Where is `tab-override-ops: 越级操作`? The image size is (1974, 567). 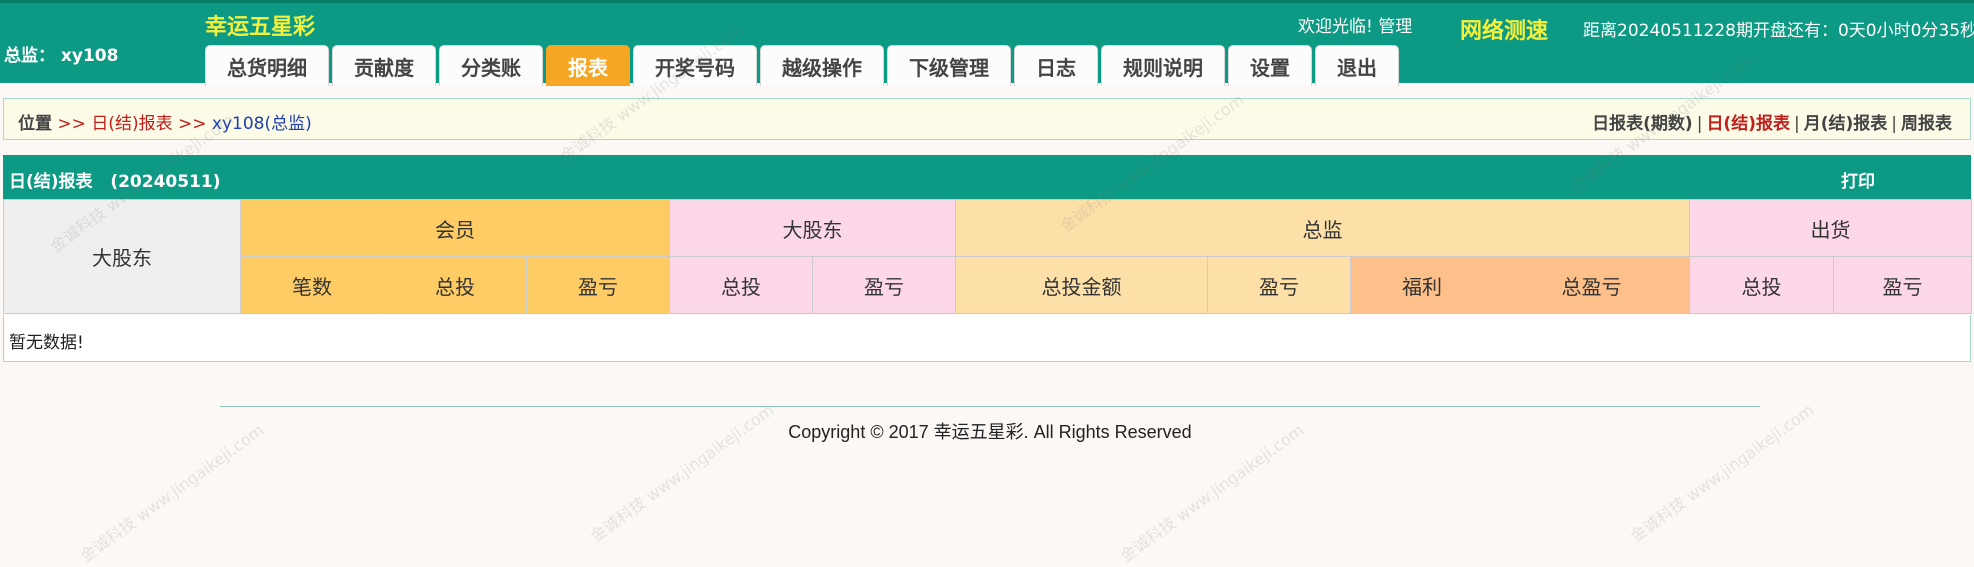 tab-override-ops: 越级操作 is located at coordinates (822, 65).